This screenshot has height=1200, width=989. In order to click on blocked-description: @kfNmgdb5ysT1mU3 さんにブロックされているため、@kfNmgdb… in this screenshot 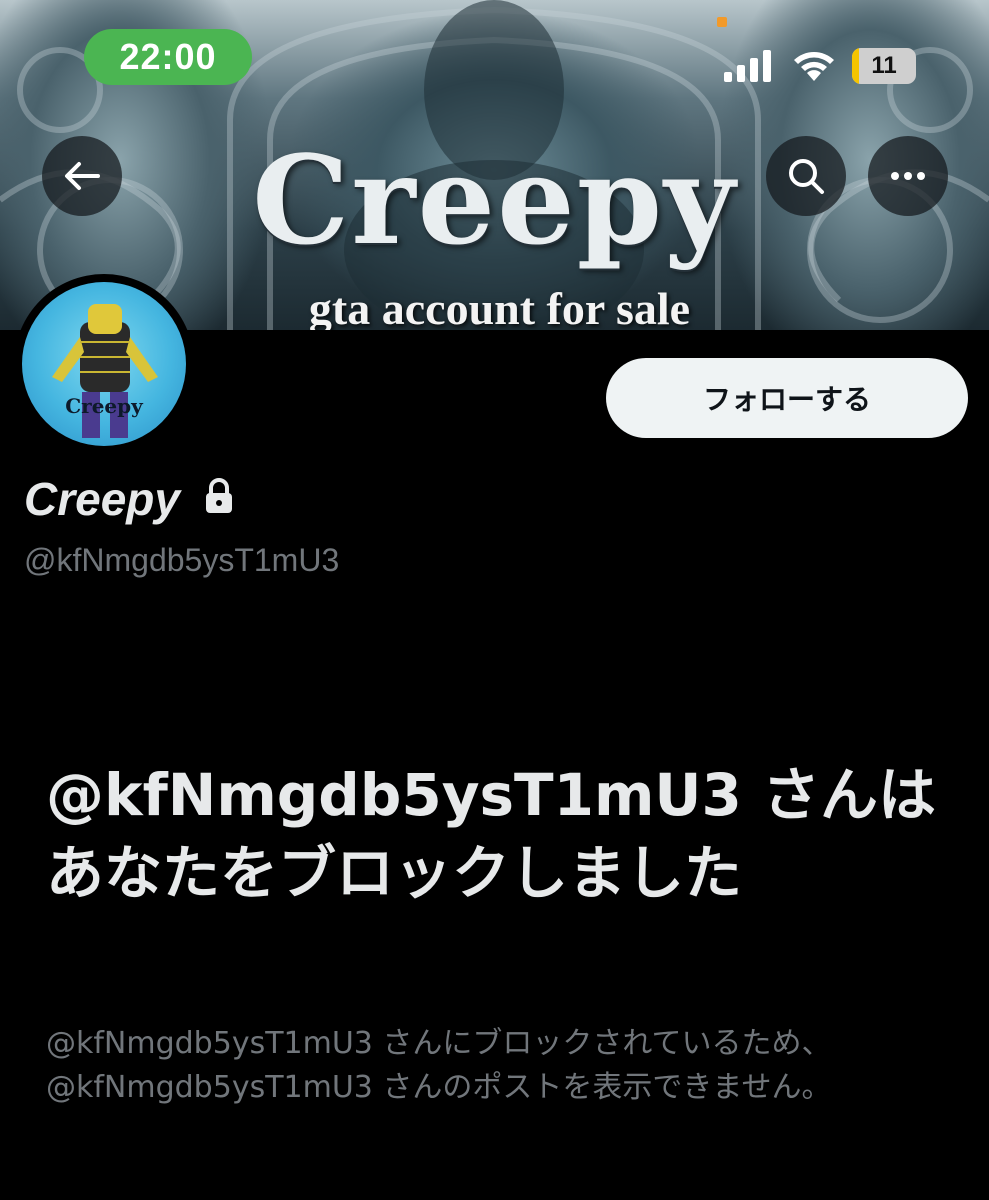, I will do `click(439, 1065)`.